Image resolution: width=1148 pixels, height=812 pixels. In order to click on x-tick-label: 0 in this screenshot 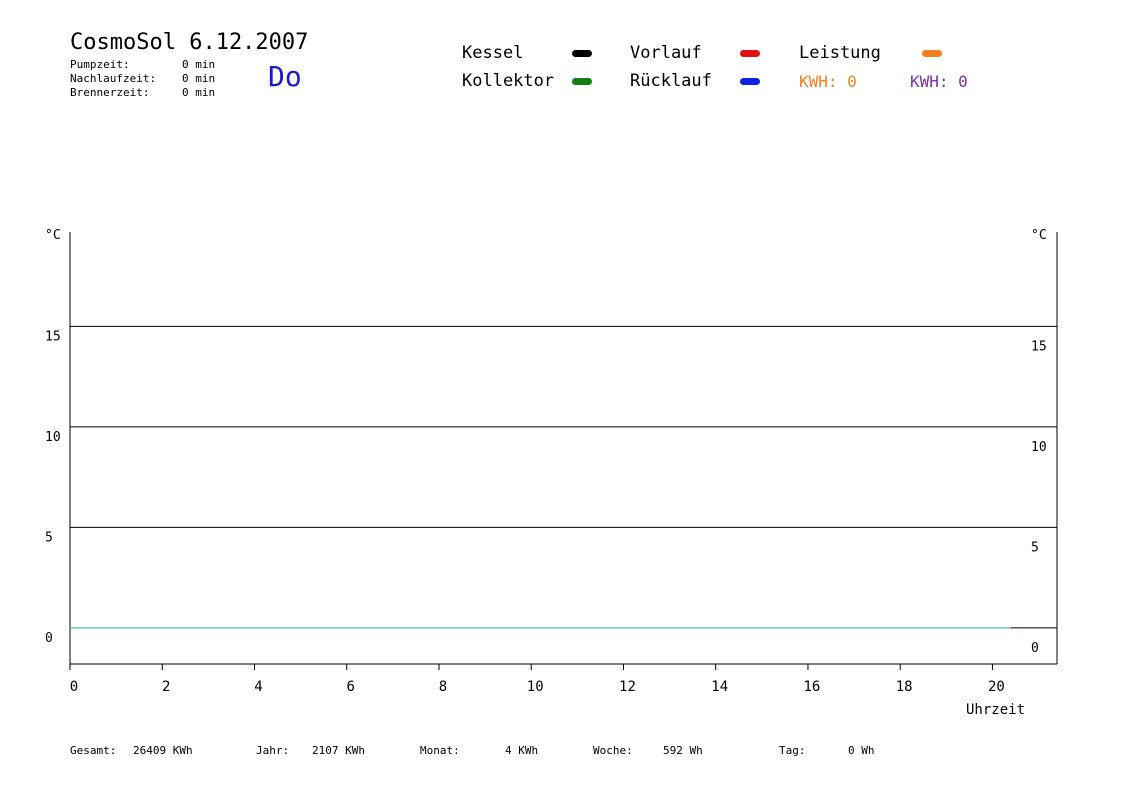, I will do `click(74, 687)`.